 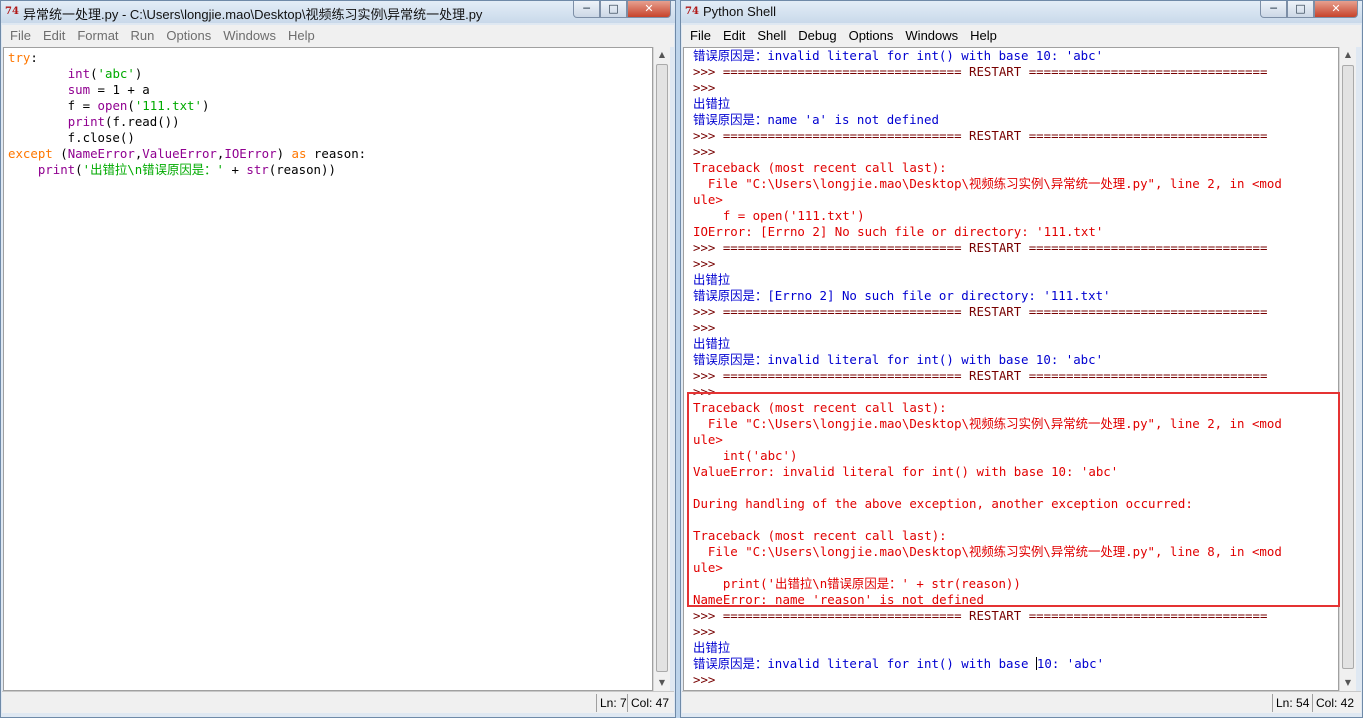 I want to click on code-token: str, so click(x=257, y=169).